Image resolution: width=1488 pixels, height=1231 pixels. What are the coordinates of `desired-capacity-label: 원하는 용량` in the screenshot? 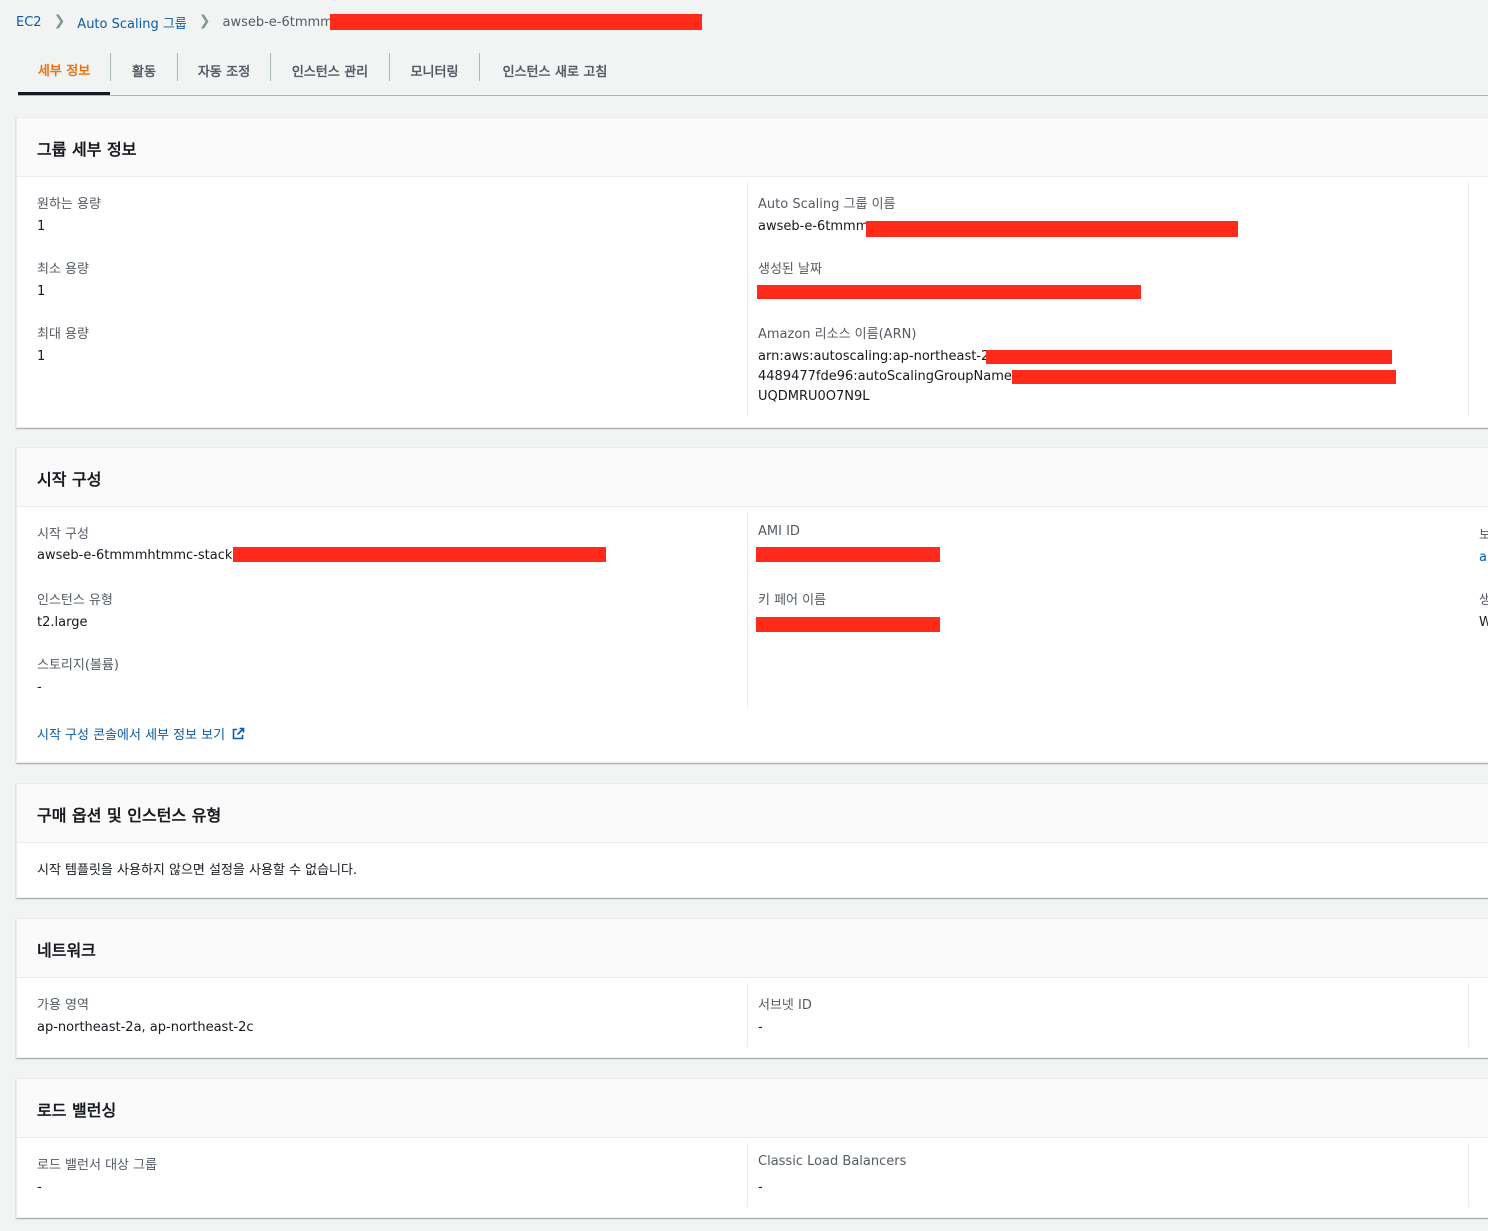 It's located at (69, 204).